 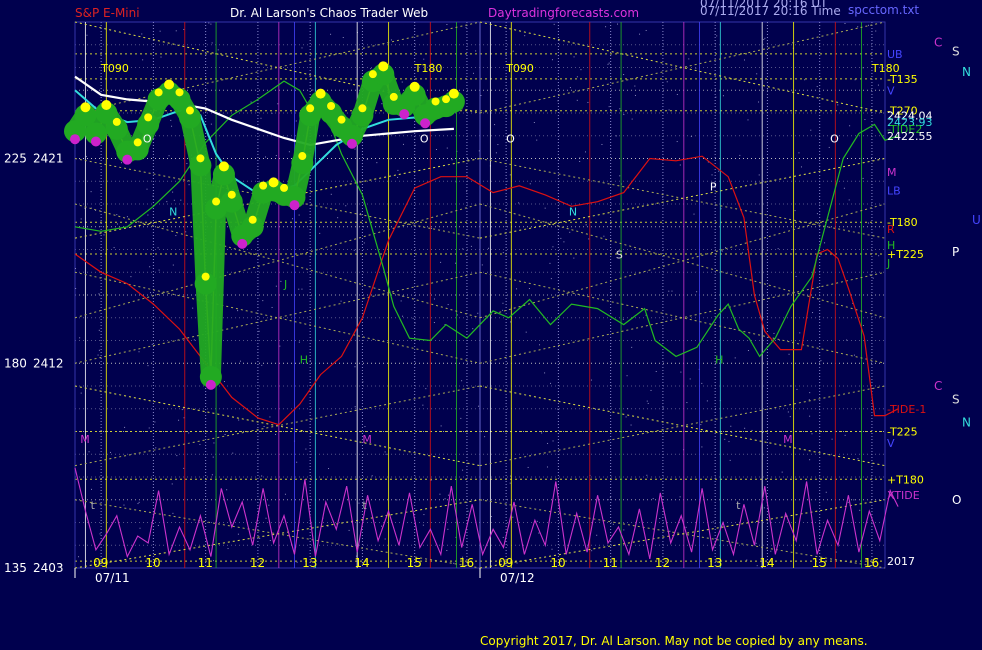 I want to click on y-price-label: 2412, so click(x=48, y=363).